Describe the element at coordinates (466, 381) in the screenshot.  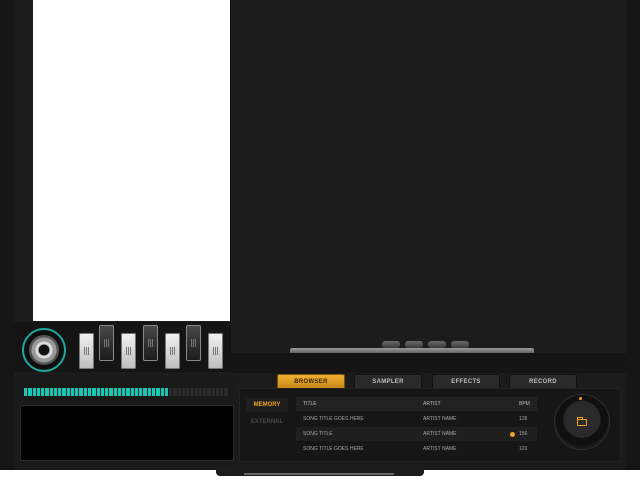
I see `tab-effects: EFFECTS` at that location.